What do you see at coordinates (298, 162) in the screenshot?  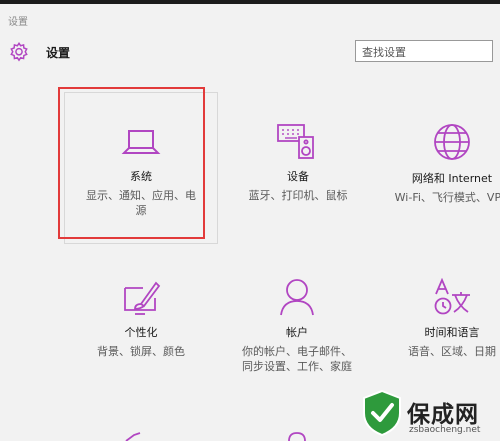 I see `tile-devices: 设备 蓝牙、打印机、鼠标` at bounding box center [298, 162].